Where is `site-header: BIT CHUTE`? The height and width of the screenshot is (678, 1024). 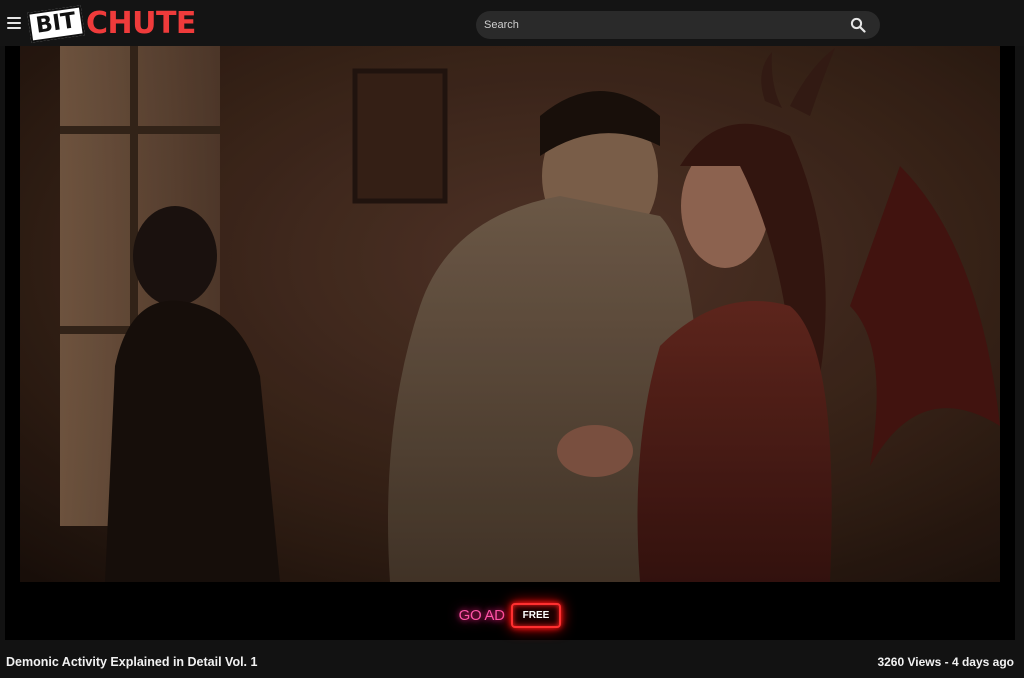
site-header: BIT CHUTE is located at coordinates (512, 23).